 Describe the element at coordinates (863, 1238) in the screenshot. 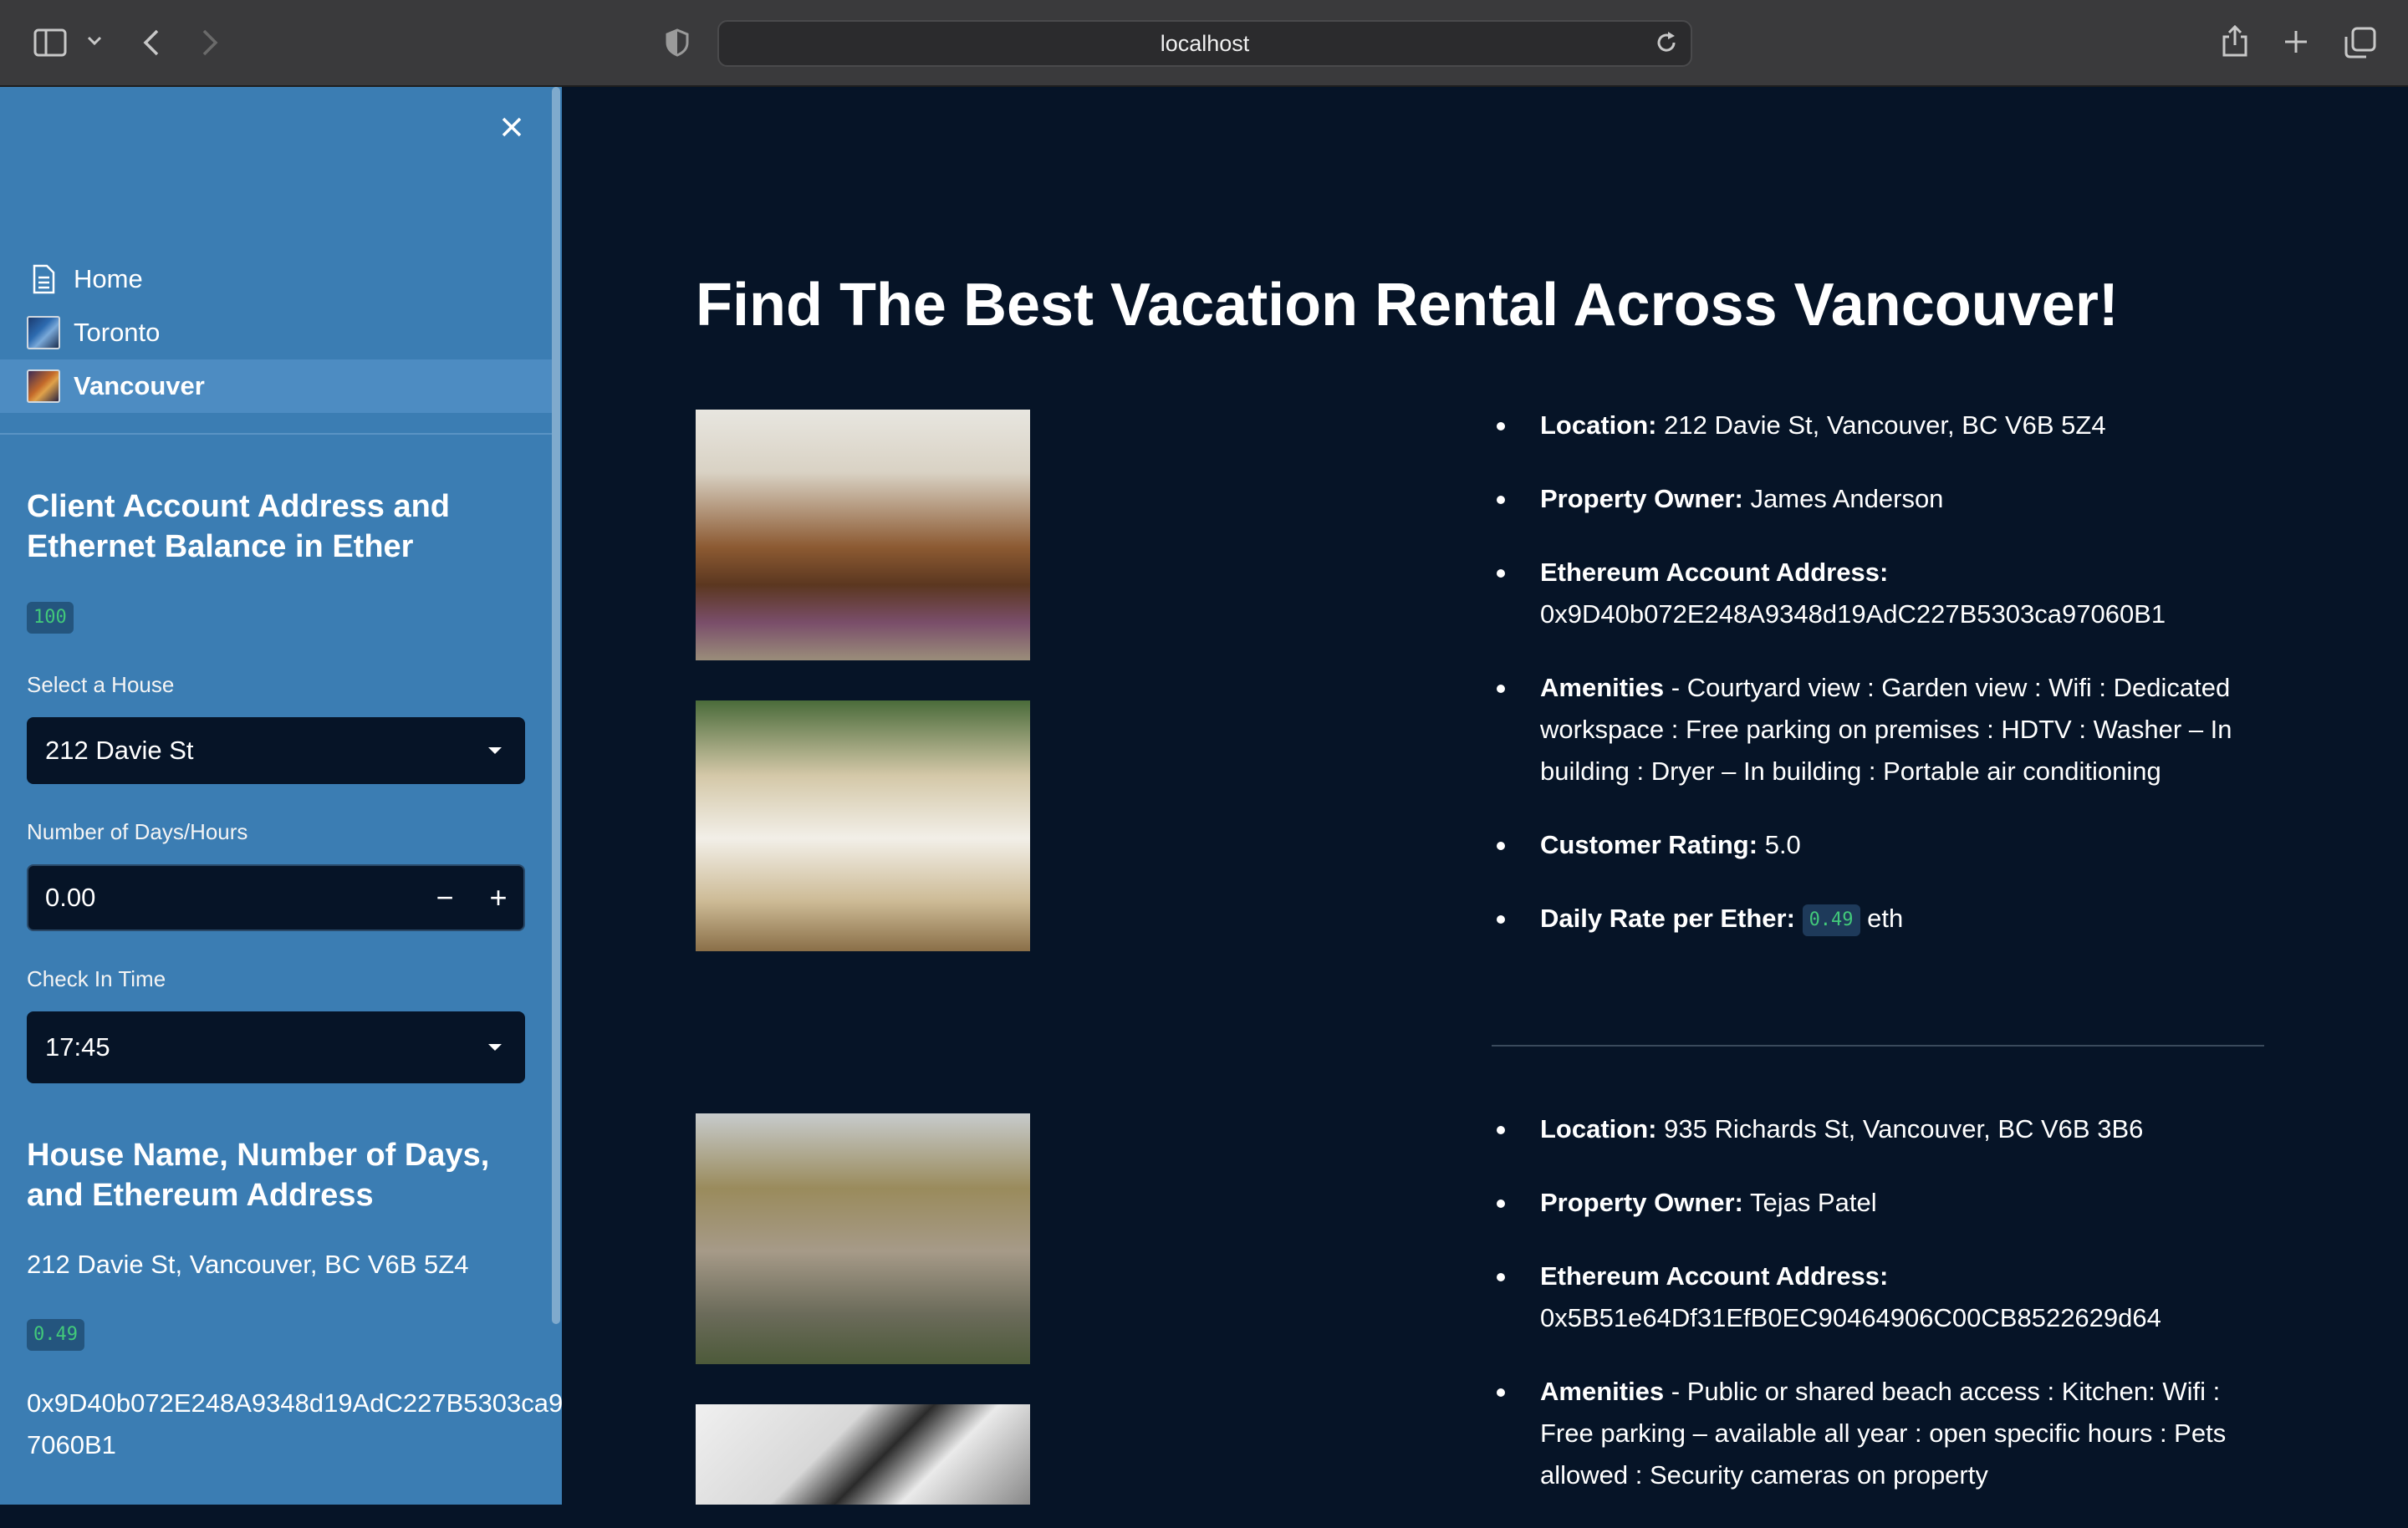

I see `listing-2-photo-exterior` at that location.